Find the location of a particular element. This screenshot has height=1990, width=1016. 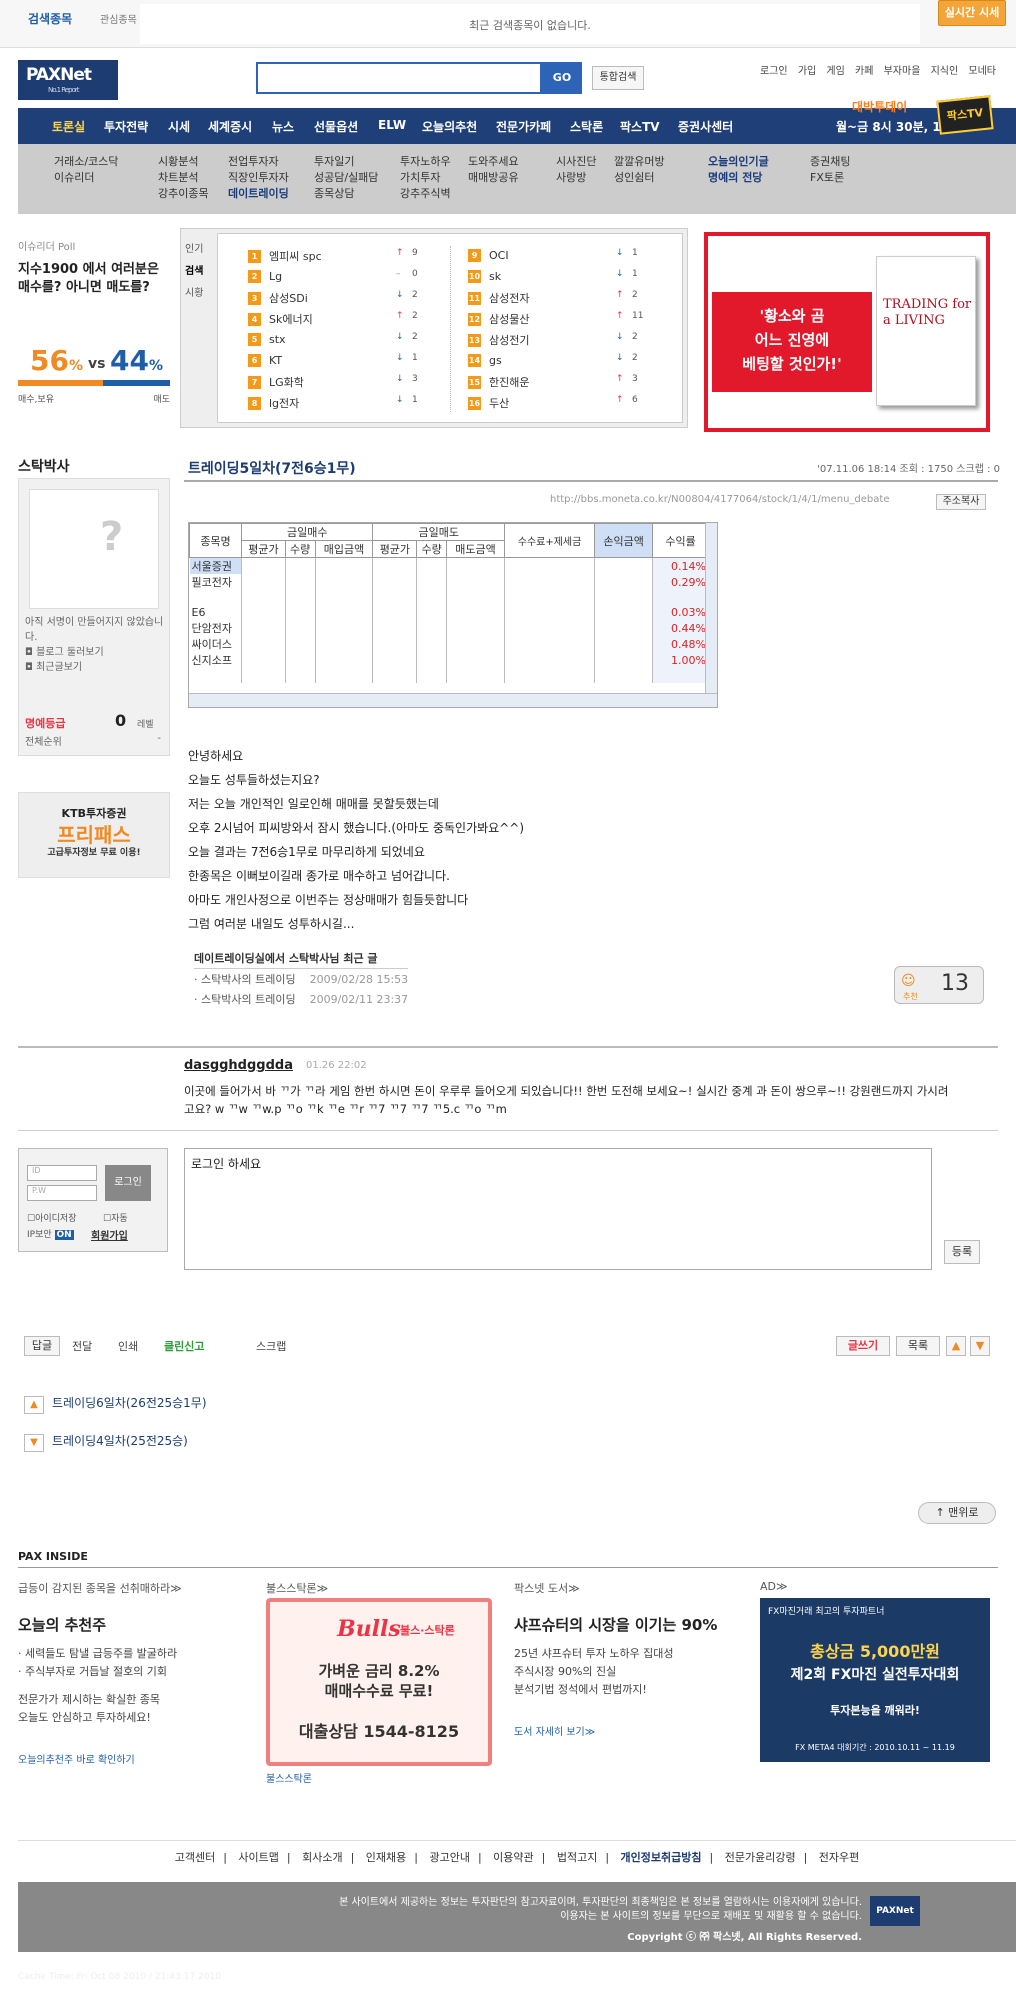

nav-elw: ELW is located at coordinates (392, 125).